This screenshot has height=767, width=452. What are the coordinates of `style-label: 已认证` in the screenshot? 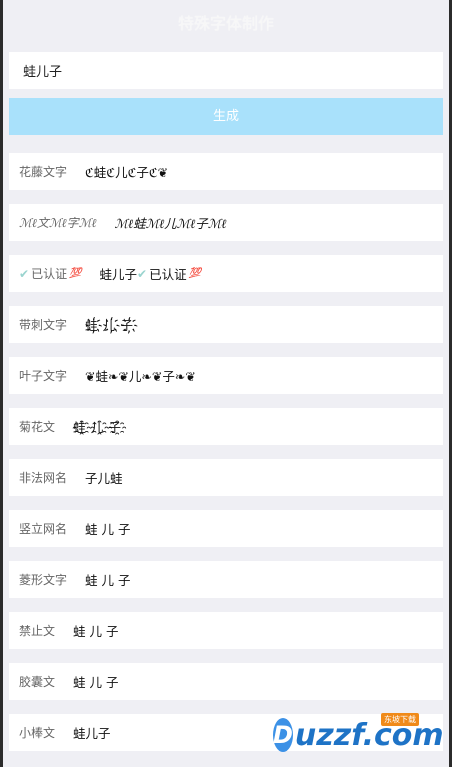 It's located at (49, 274).